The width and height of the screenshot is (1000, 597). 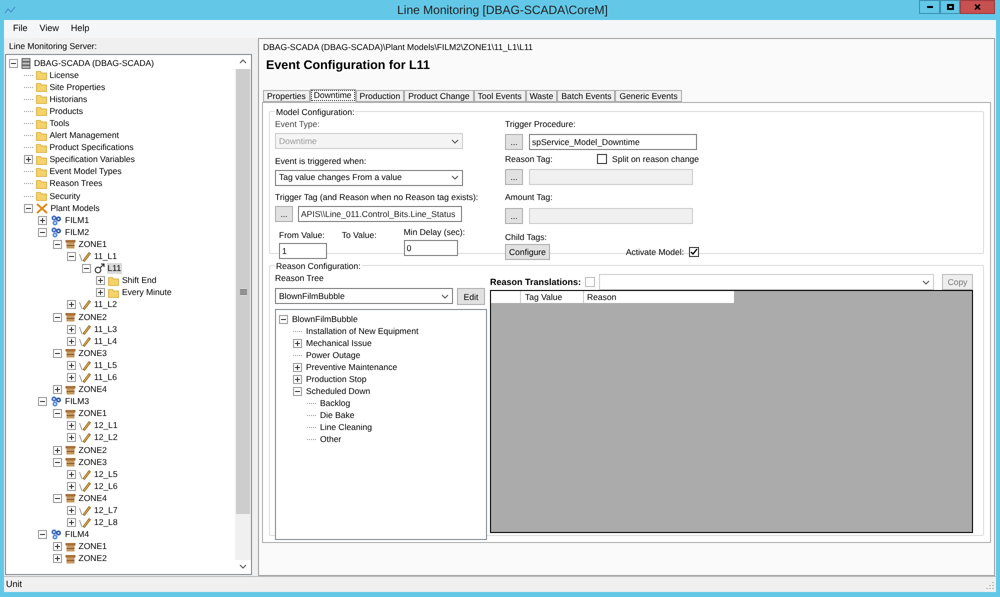 What do you see at coordinates (77, 232) in the screenshot?
I see `tree-item: FILM2` at bounding box center [77, 232].